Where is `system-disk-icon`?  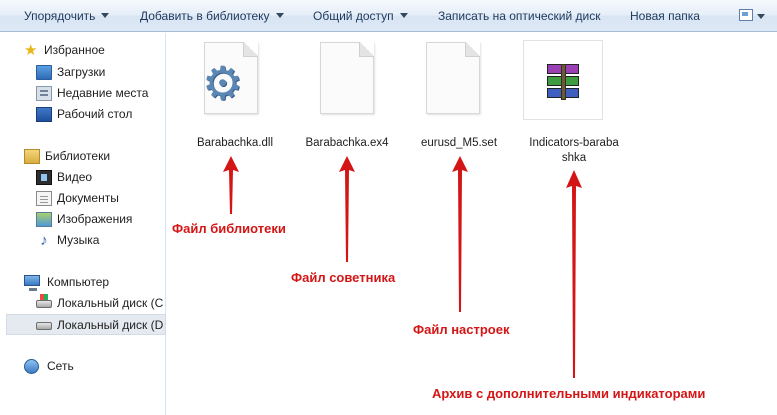
system-disk-icon is located at coordinates (44, 301).